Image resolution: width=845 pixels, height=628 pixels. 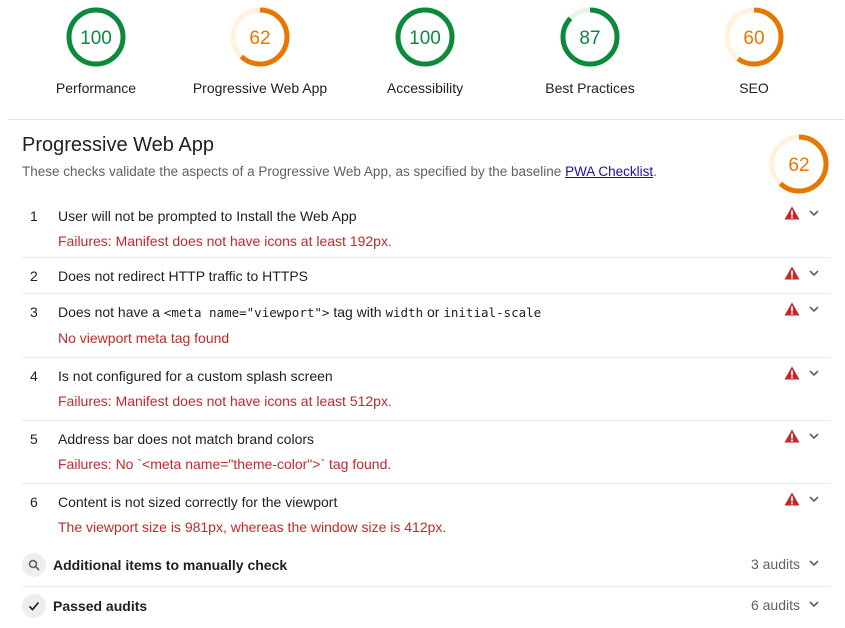 I want to click on audit-number: 3, so click(x=34, y=312).